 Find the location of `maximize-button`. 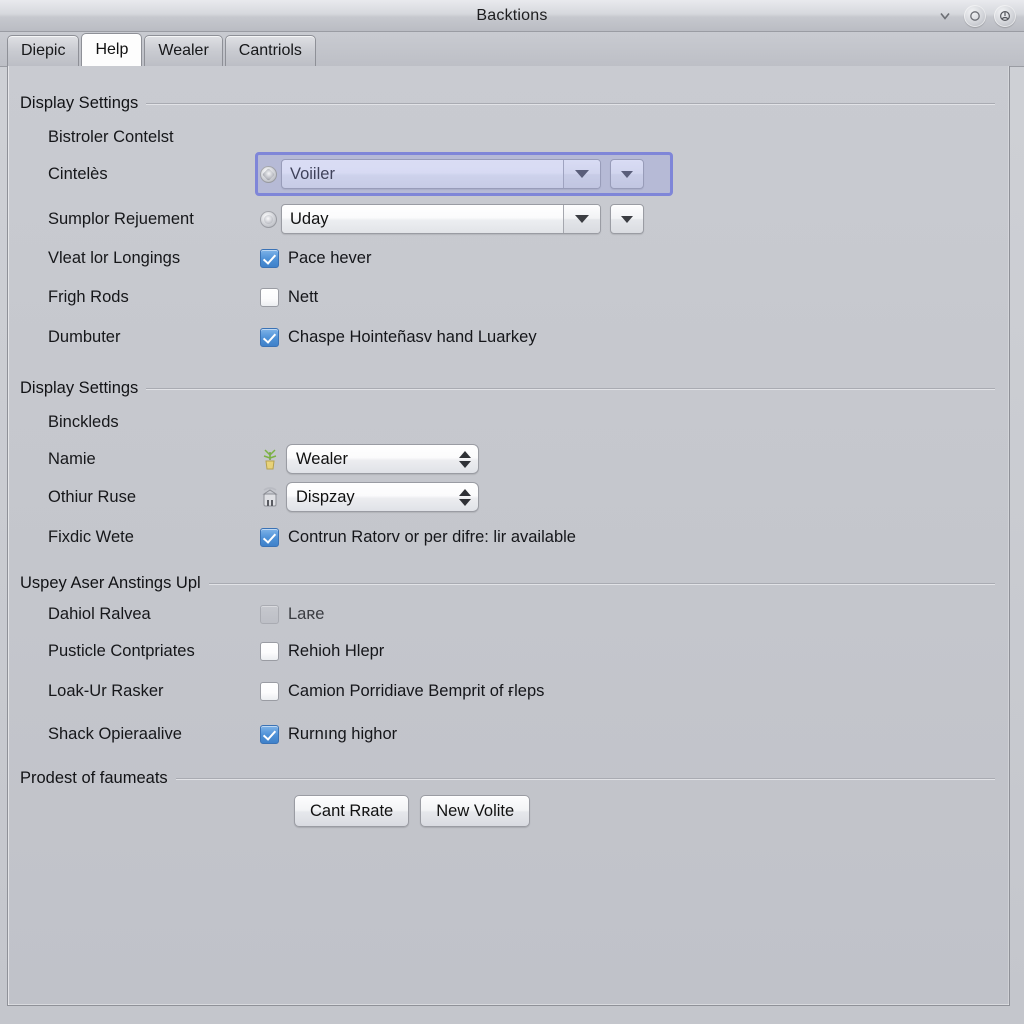

maximize-button is located at coordinates (975, 15).